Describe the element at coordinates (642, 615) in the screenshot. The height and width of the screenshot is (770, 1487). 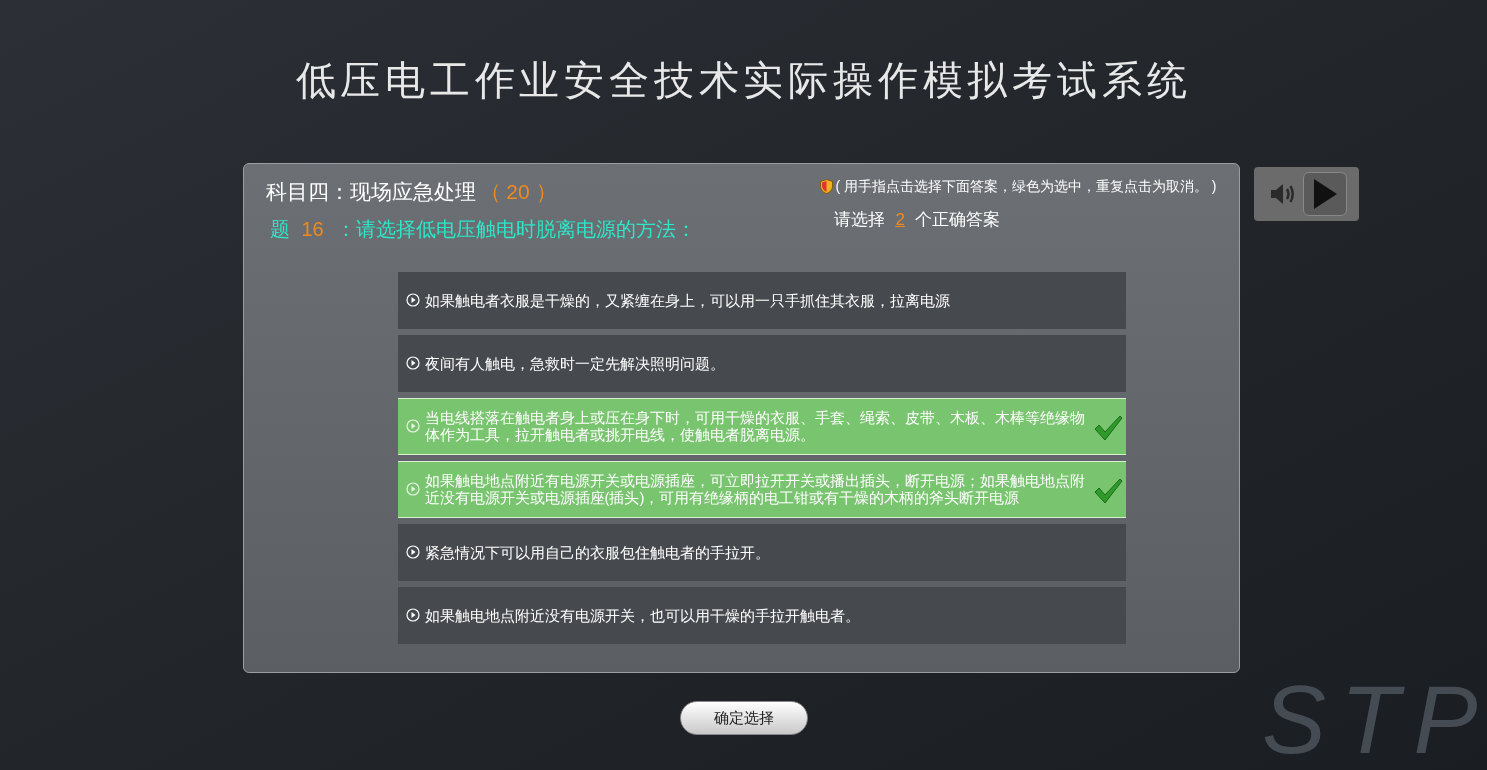
I see `answer-text: 如果触电地点附近没有电源开关，也可以用干燥的手拉开触电者。` at that location.